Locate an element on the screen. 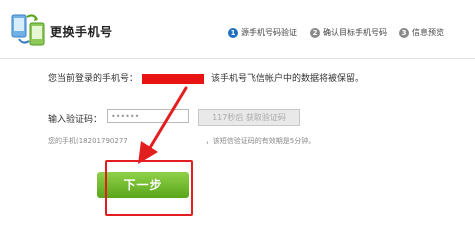  step-1: 1 源手机号码验证 is located at coordinates (262, 32).